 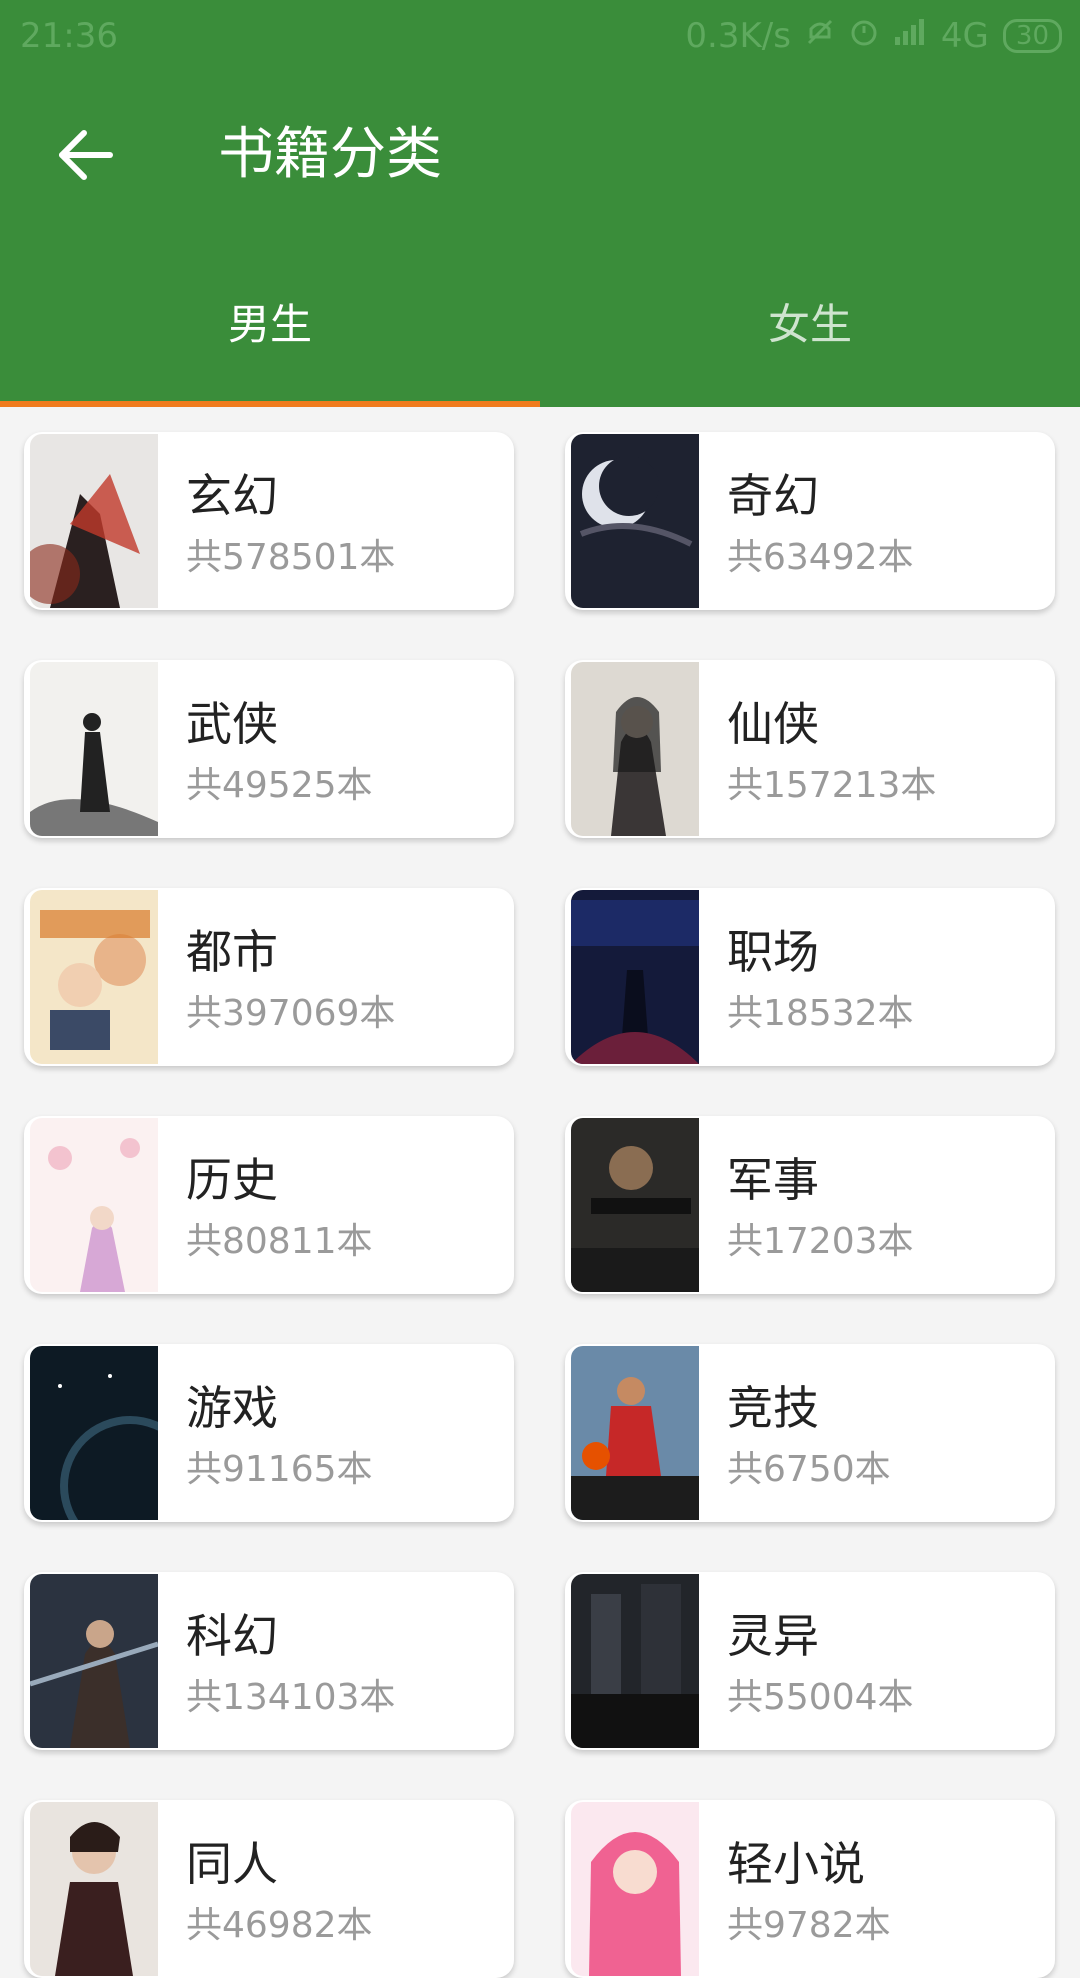 I want to click on category-count: 共397069本, so click(x=291, y=1013).